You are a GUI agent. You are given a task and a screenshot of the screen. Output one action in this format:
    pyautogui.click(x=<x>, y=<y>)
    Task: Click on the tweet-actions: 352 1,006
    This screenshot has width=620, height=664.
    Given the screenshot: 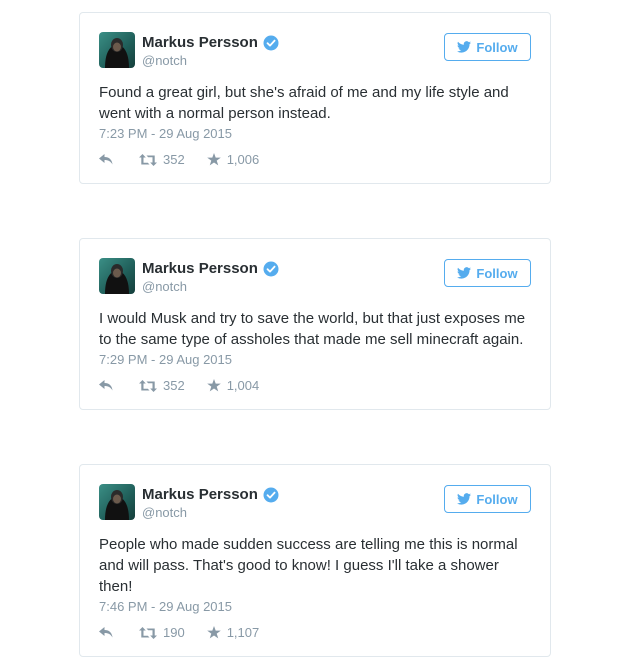 What is the action you would take?
    pyautogui.click(x=179, y=159)
    